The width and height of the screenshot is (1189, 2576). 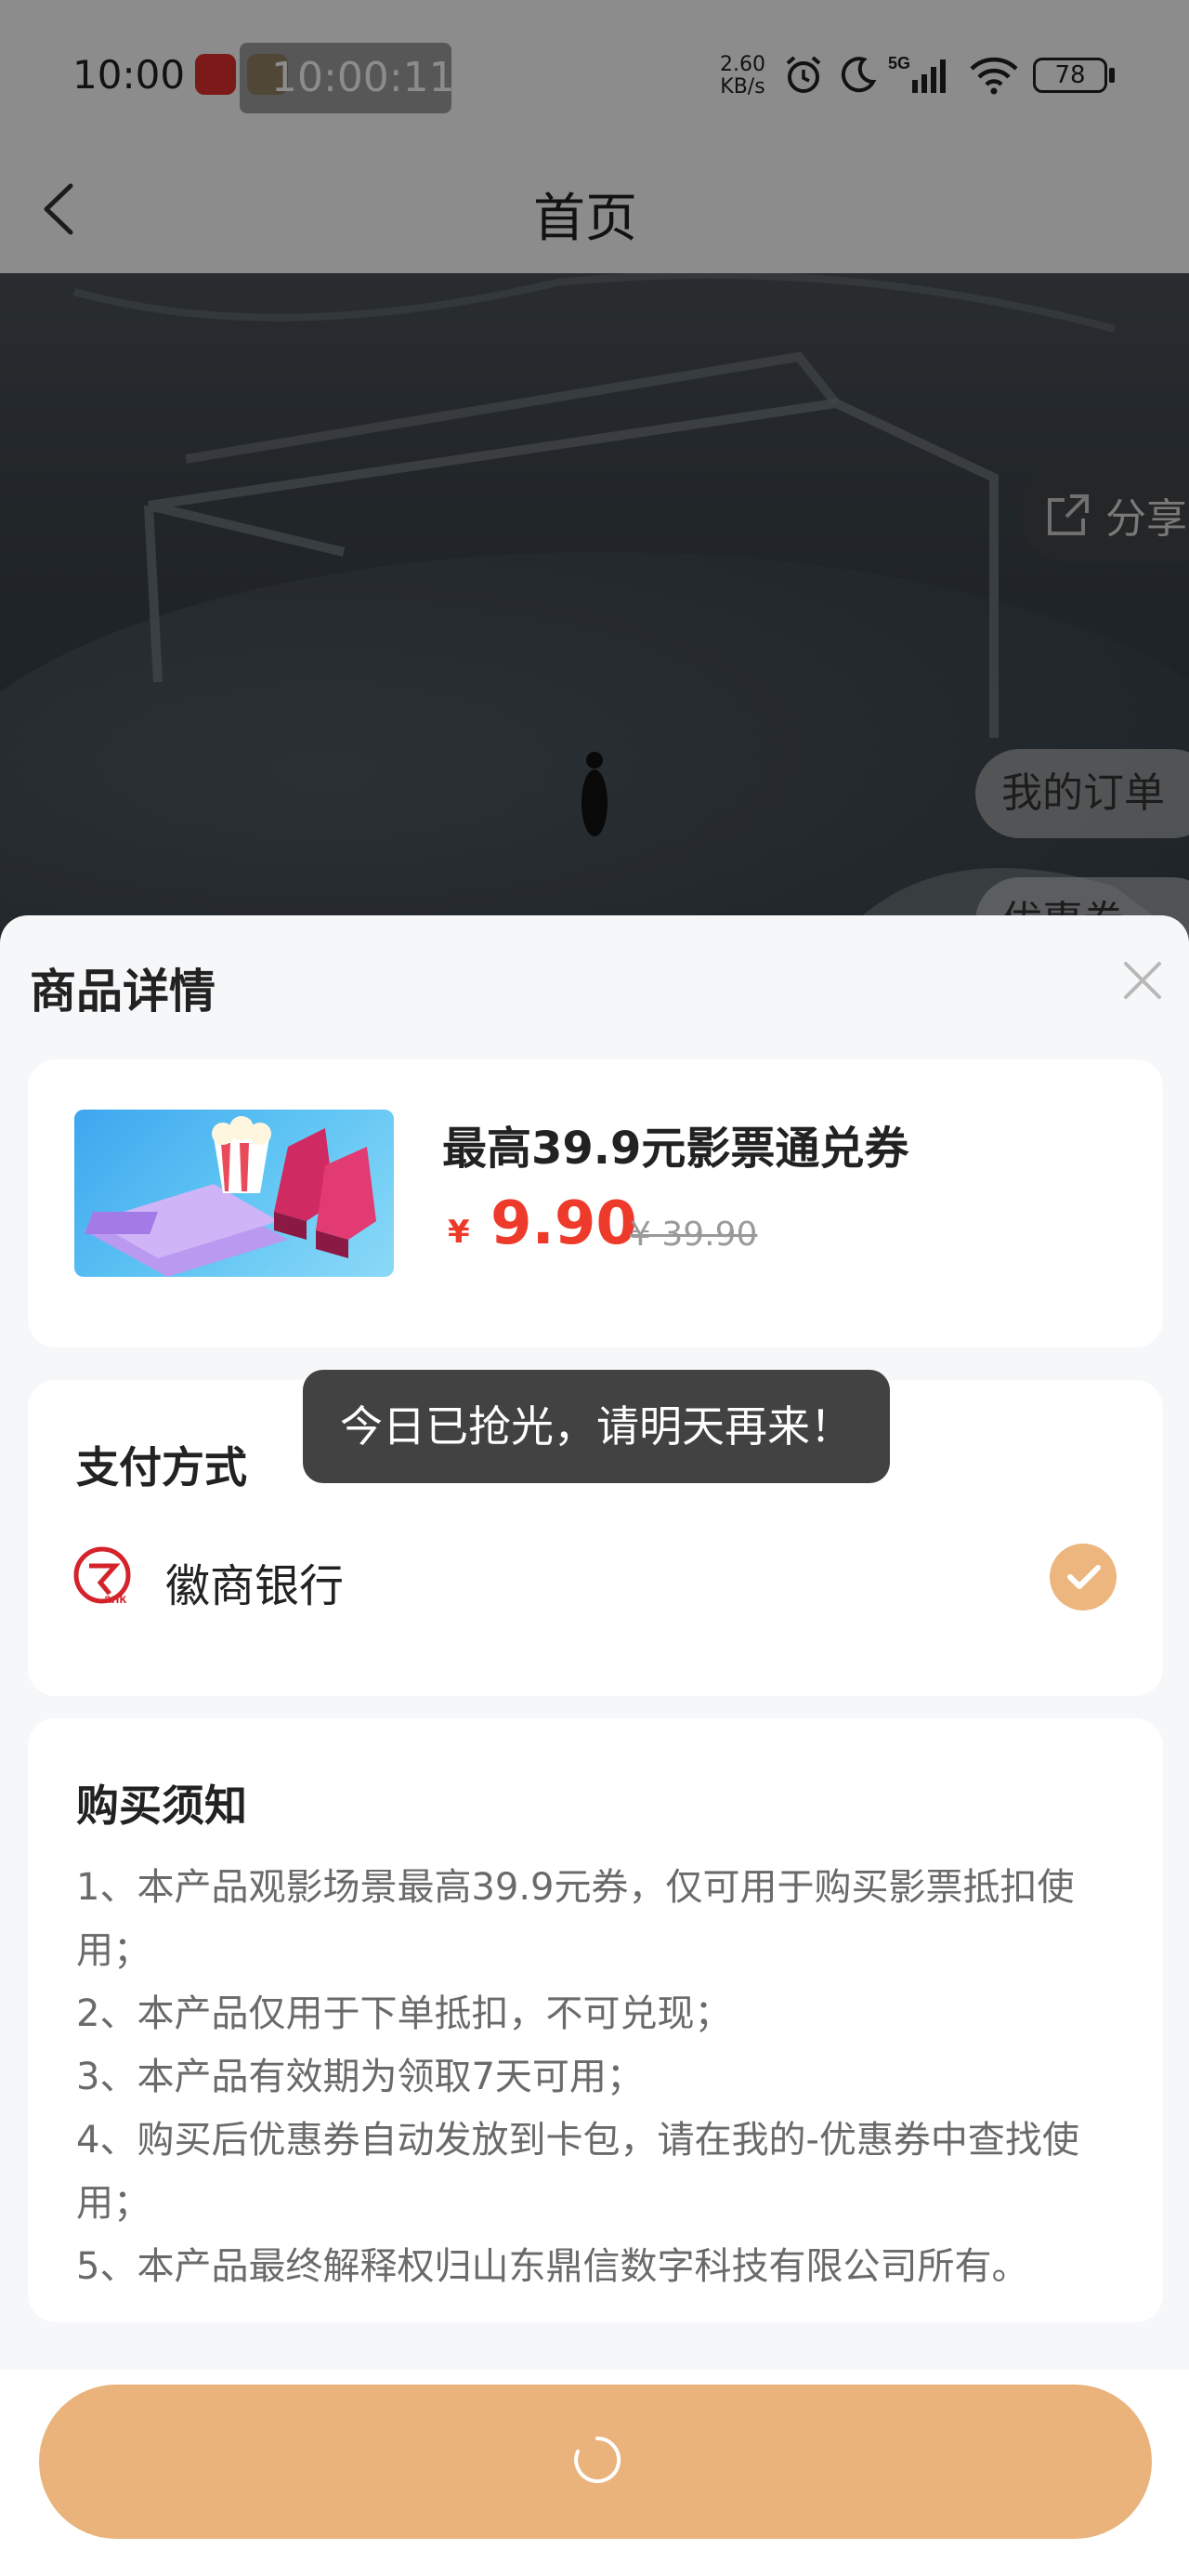 What do you see at coordinates (255, 1581) in the screenshot?
I see `bank-option-label: 徽商银行` at bounding box center [255, 1581].